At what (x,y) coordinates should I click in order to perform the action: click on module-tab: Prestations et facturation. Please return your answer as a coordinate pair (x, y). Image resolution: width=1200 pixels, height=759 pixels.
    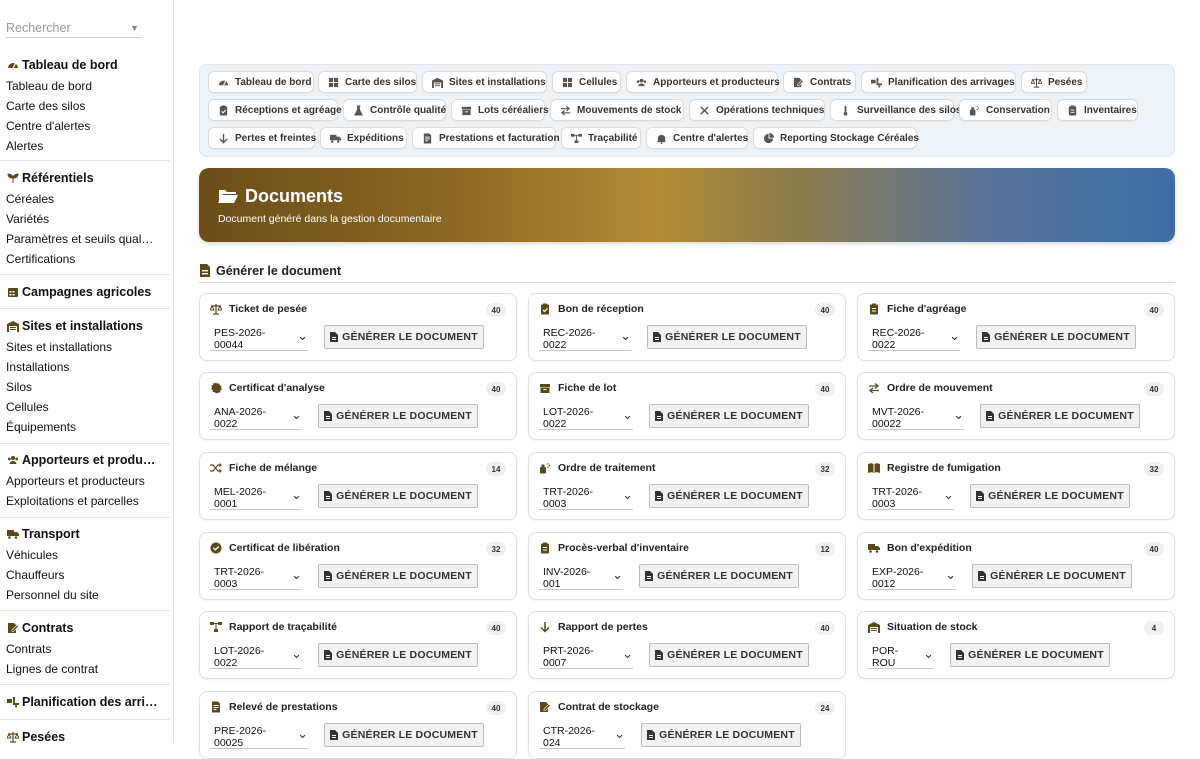
    Looking at the image, I should click on (486, 138).